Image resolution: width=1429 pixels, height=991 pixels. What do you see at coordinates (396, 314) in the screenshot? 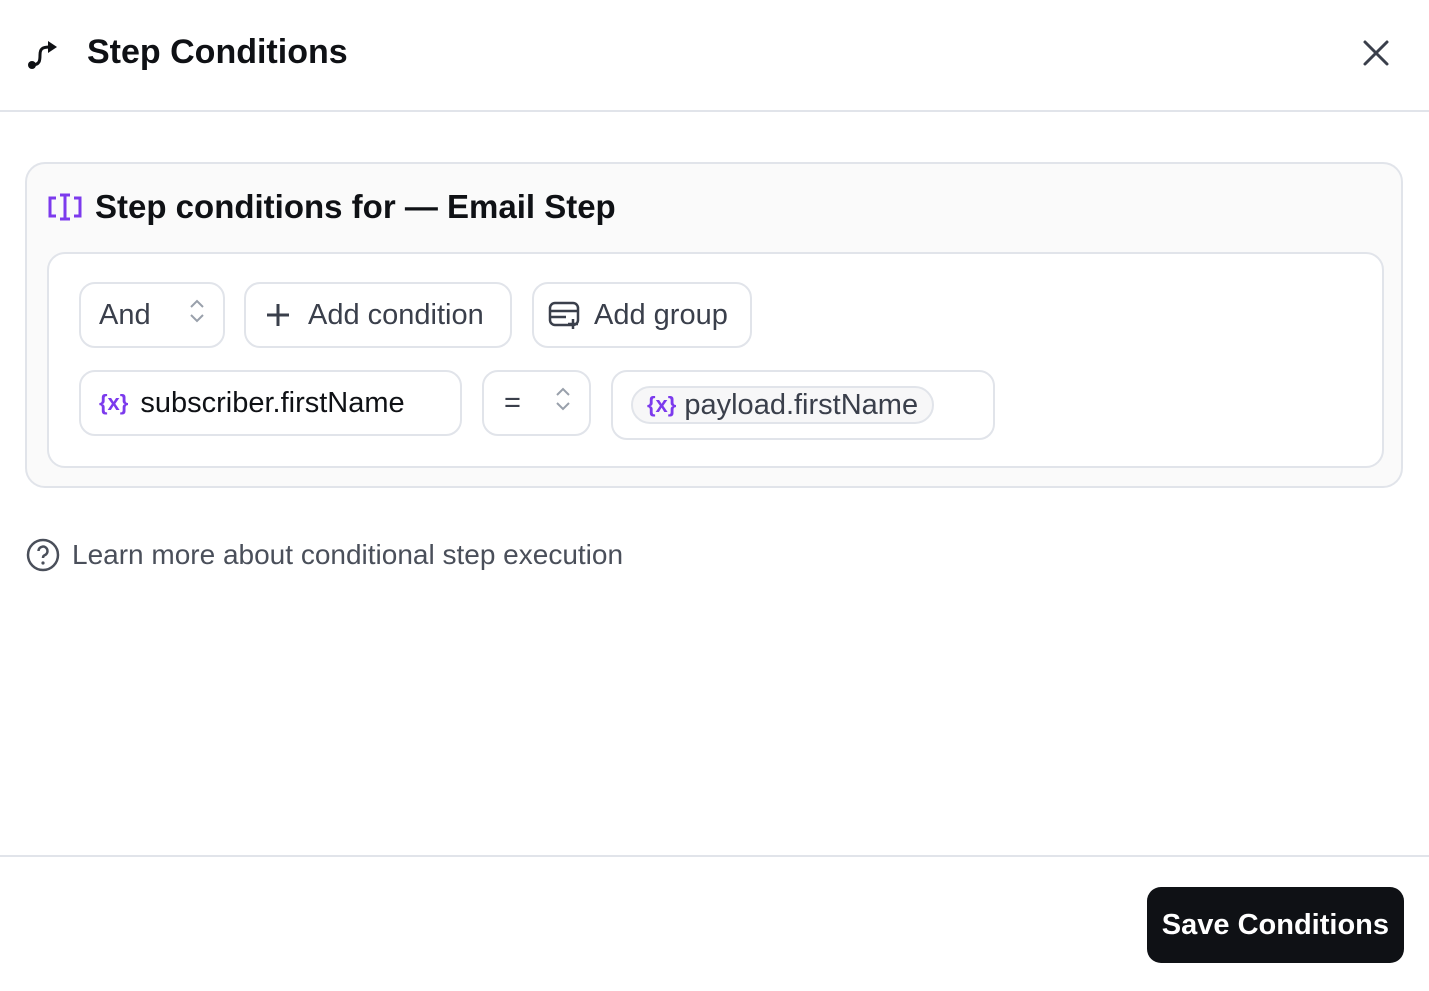
I see `add-condition-label: Add condition` at bounding box center [396, 314].